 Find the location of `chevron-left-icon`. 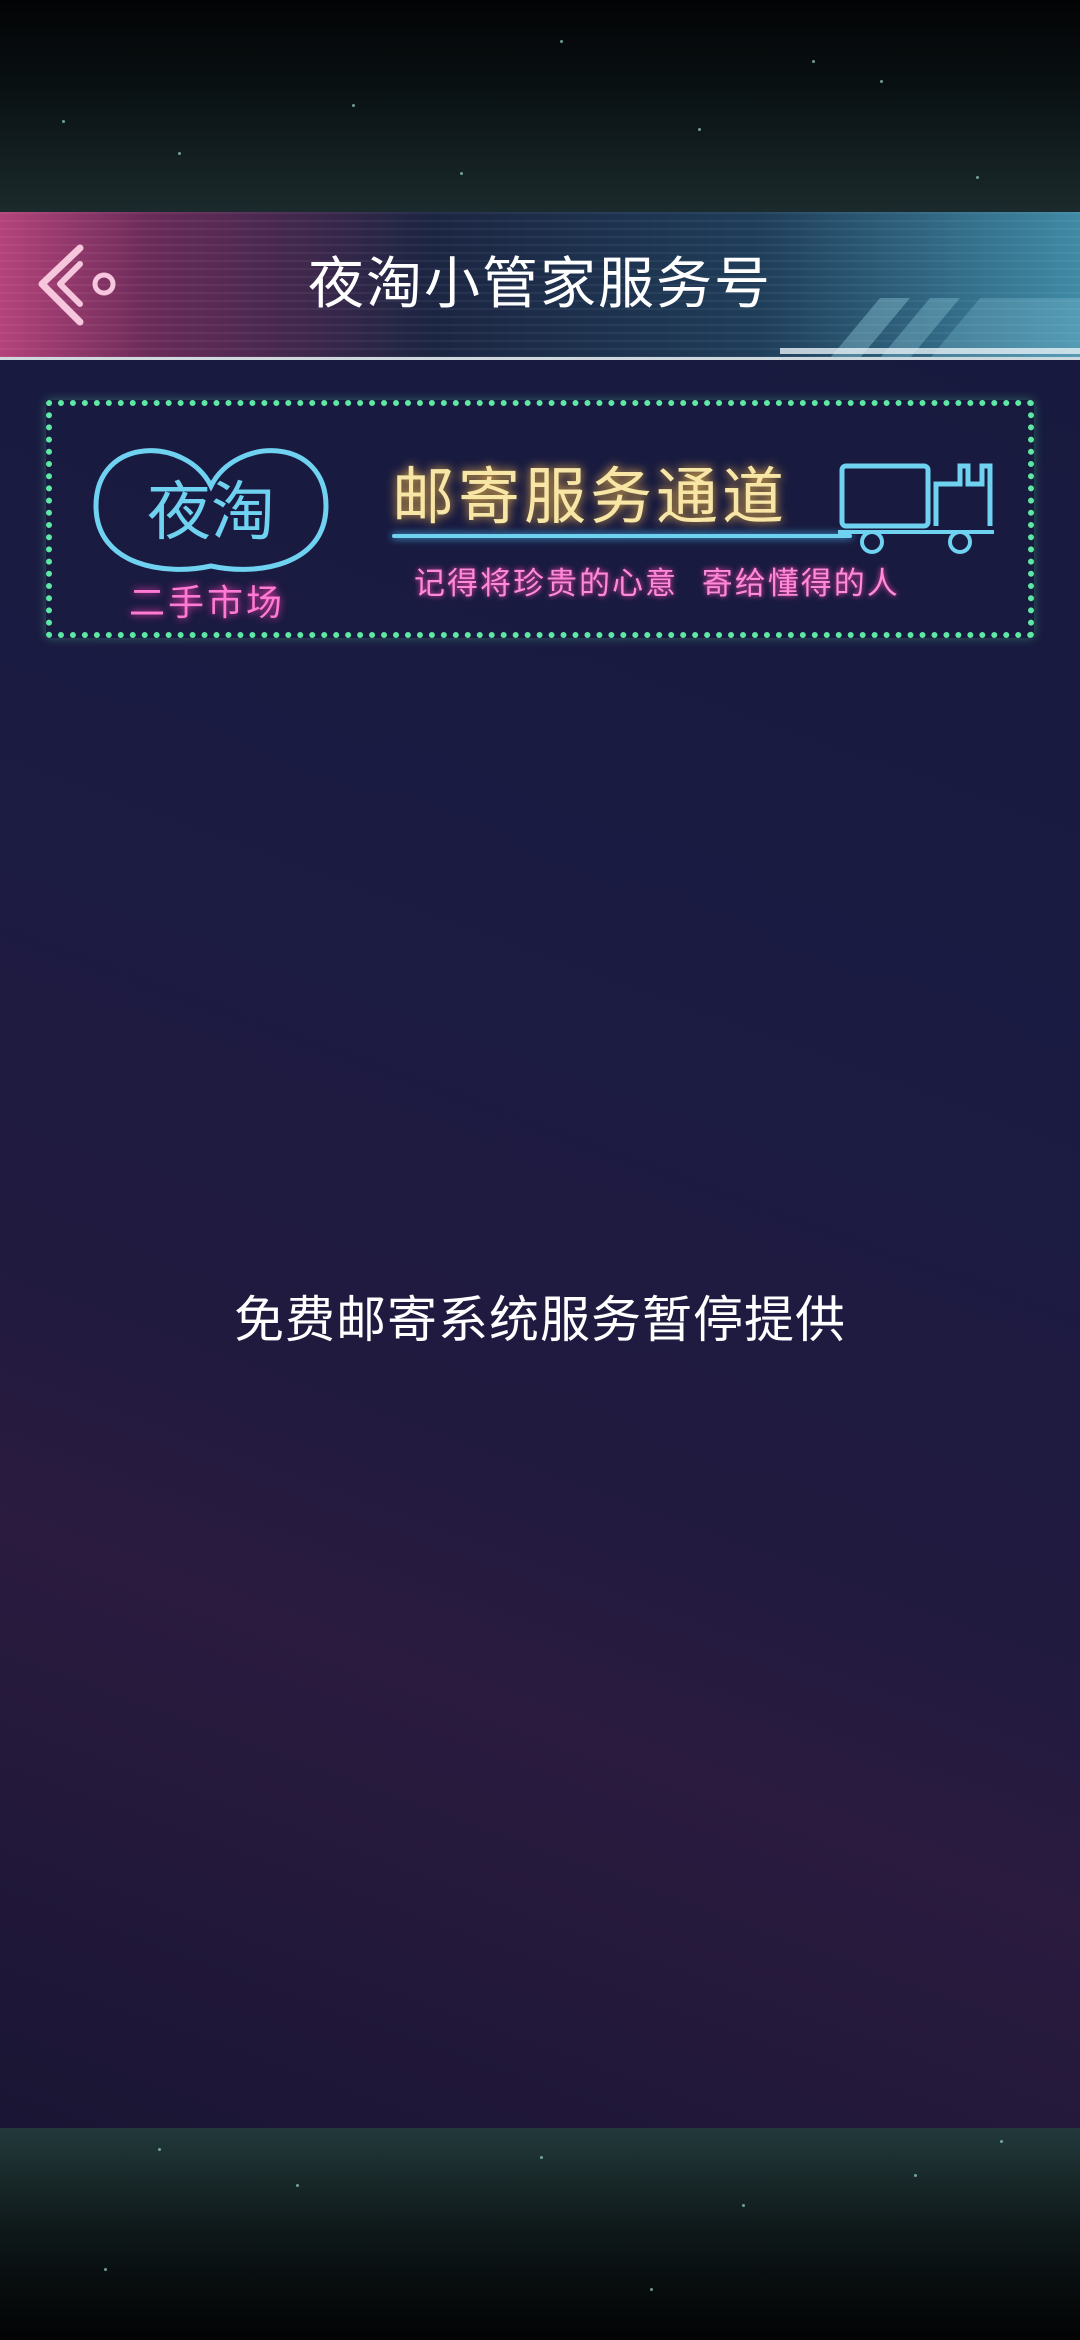

chevron-left-icon is located at coordinates (77, 285).